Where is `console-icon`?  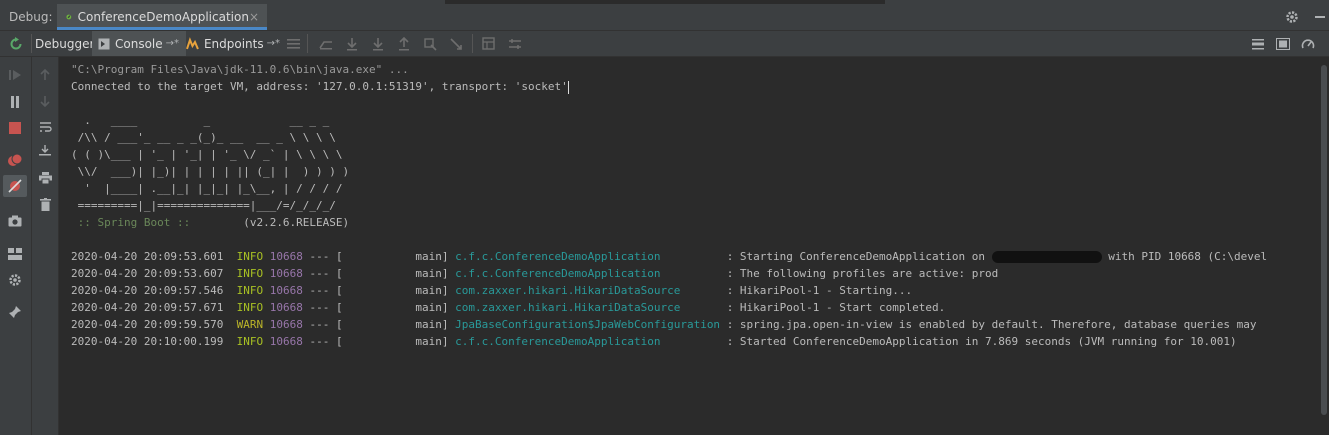 console-icon is located at coordinates (104, 43).